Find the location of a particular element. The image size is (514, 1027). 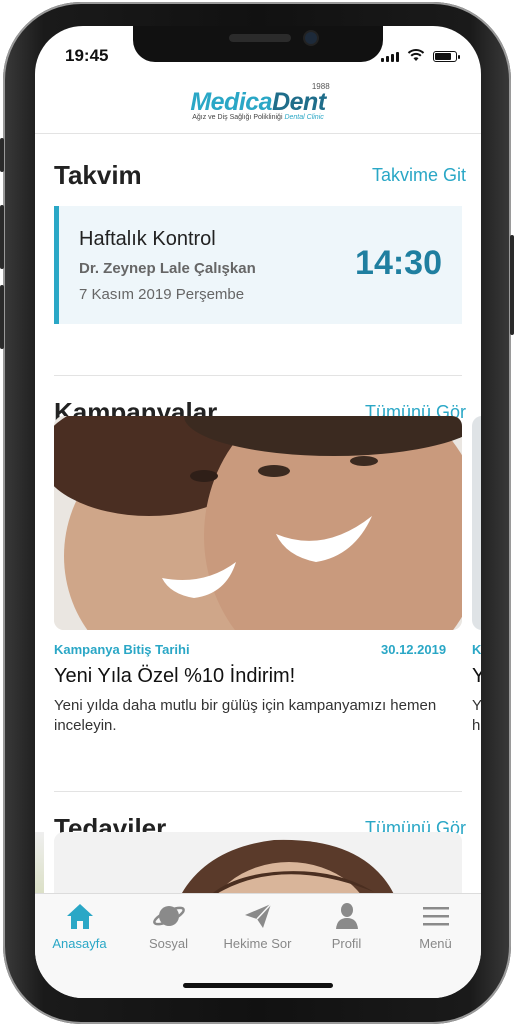

signal-icon is located at coordinates (390, 57).